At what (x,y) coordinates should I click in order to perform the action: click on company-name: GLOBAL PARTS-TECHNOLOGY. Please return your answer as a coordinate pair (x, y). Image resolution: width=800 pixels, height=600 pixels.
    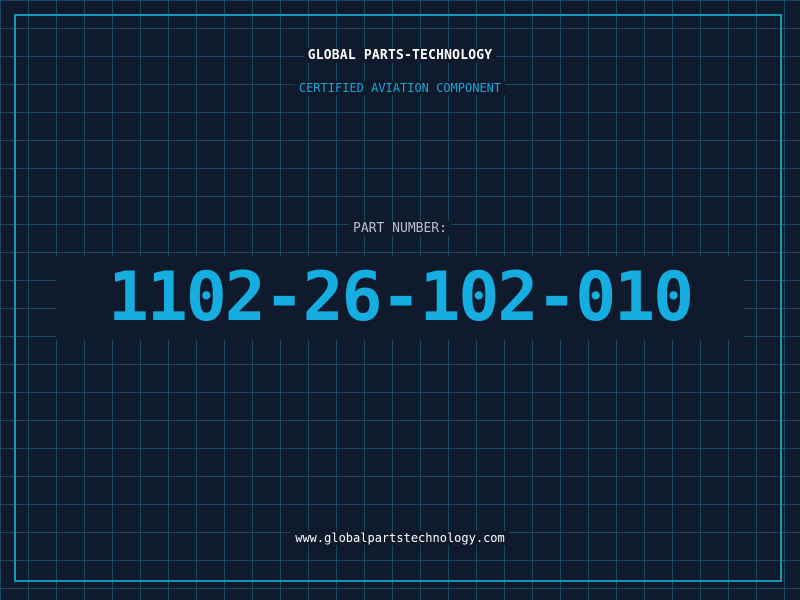
    Looking at the image, I should click on (400, 55).